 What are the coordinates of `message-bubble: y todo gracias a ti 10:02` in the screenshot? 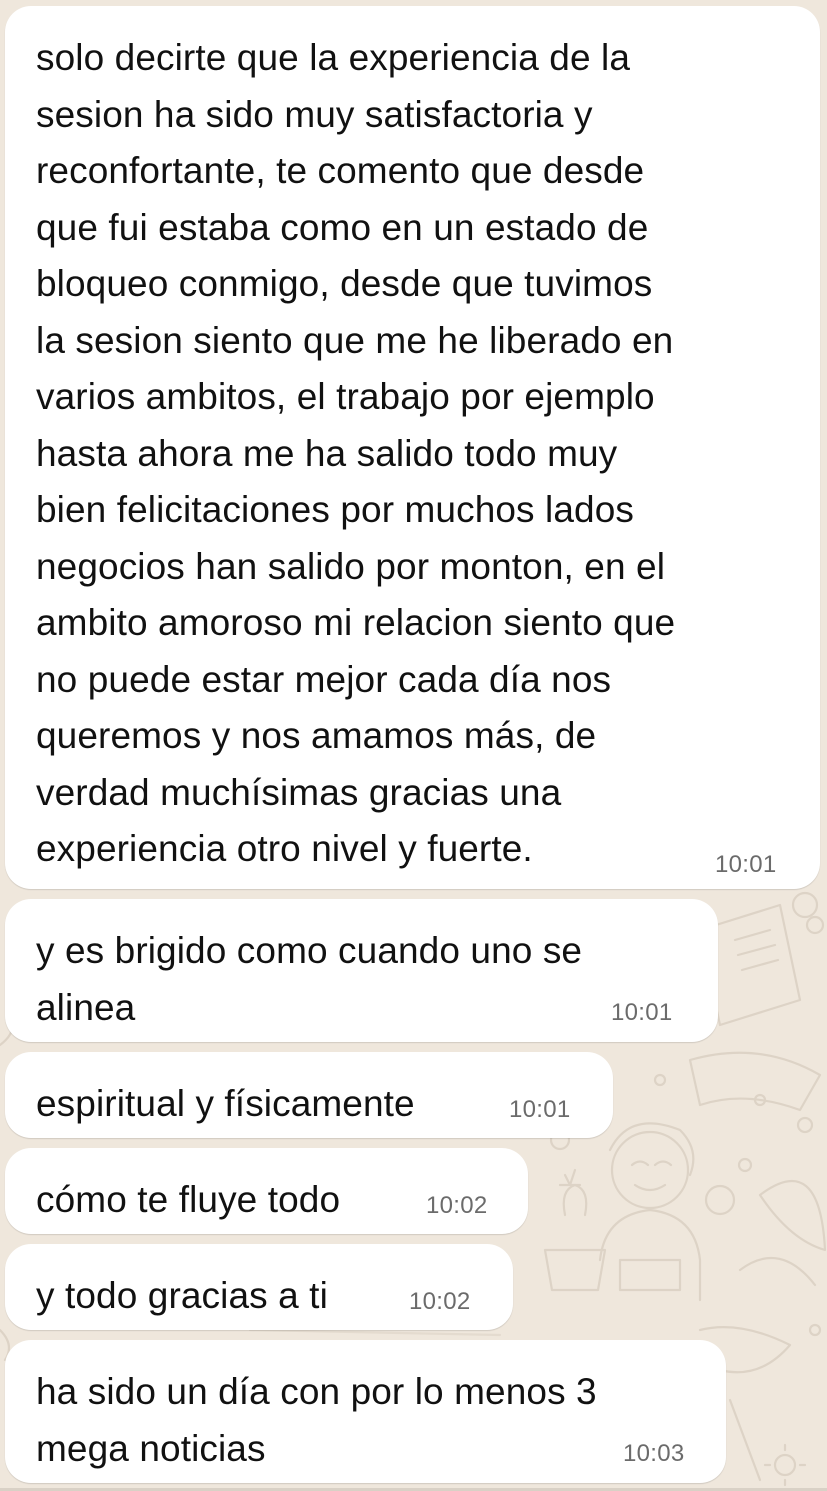 It's located at (259, 1287).